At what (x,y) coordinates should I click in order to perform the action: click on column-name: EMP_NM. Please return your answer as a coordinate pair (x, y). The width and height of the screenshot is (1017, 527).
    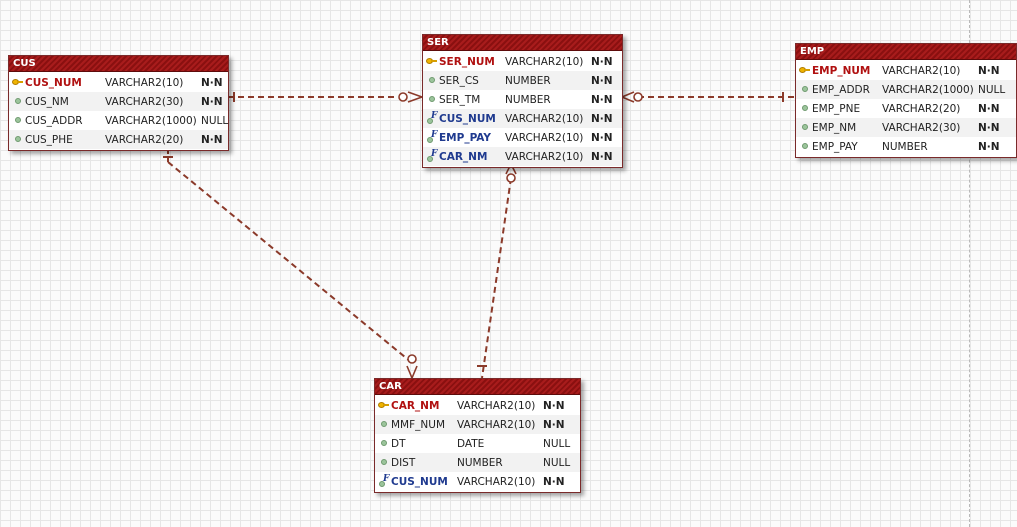
    Looking at the image, I should click on (834, 127).